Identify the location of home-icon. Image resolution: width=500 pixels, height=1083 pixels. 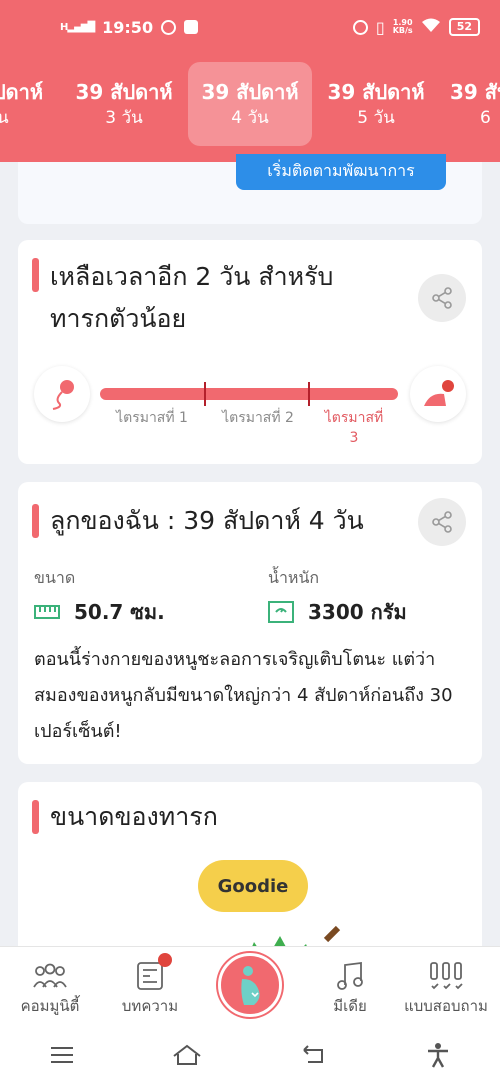
(187, 1055).